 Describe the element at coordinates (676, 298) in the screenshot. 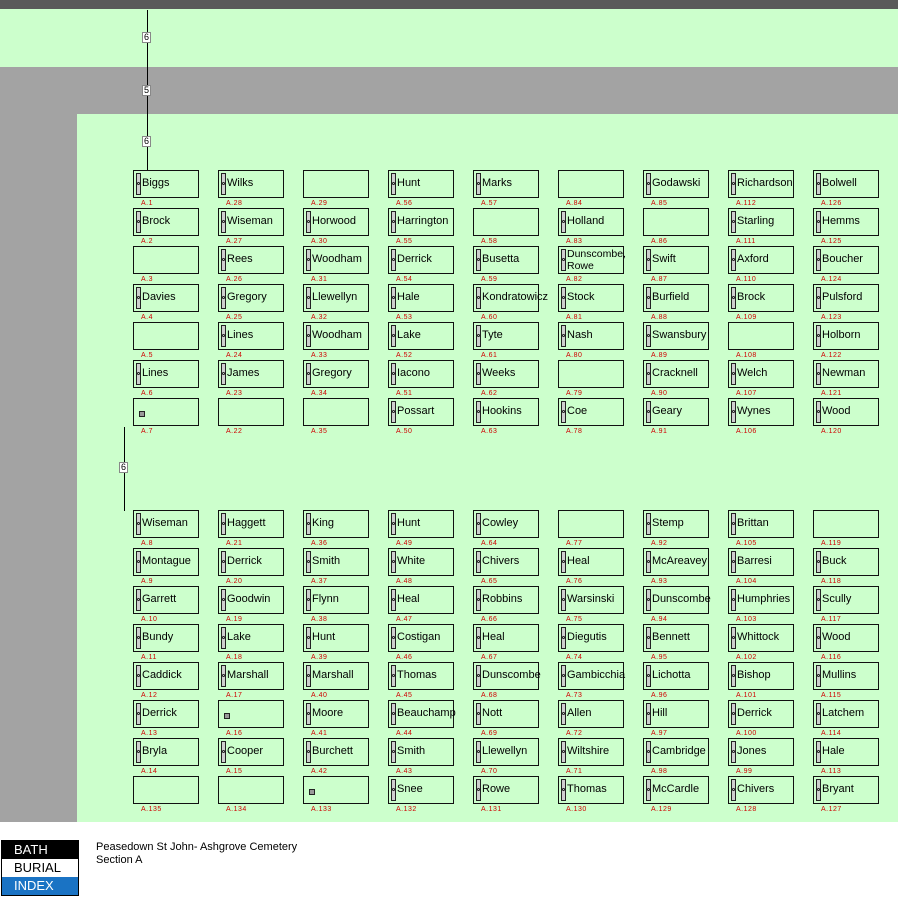

I see `grave-plot: Burfield` at that location.